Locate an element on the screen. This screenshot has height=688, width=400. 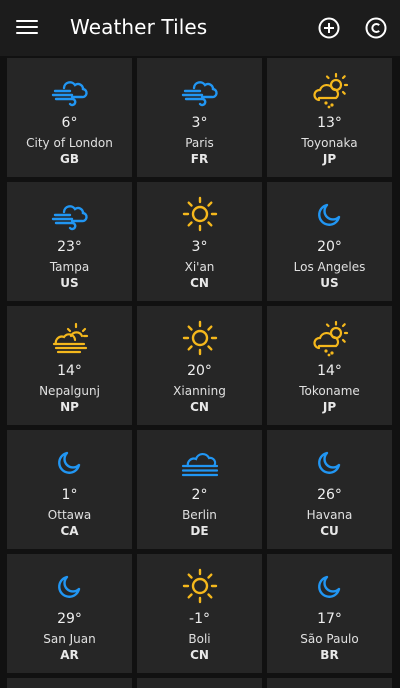
city-name: Tampa is located at coordinates (69, 267).